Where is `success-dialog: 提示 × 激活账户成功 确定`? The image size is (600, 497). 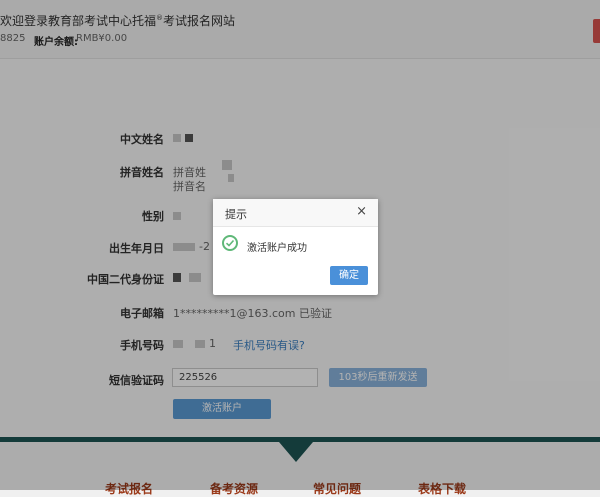
success-dialog: 提示 × 激活账户成功 确定 is located at coordinates (295, 247).